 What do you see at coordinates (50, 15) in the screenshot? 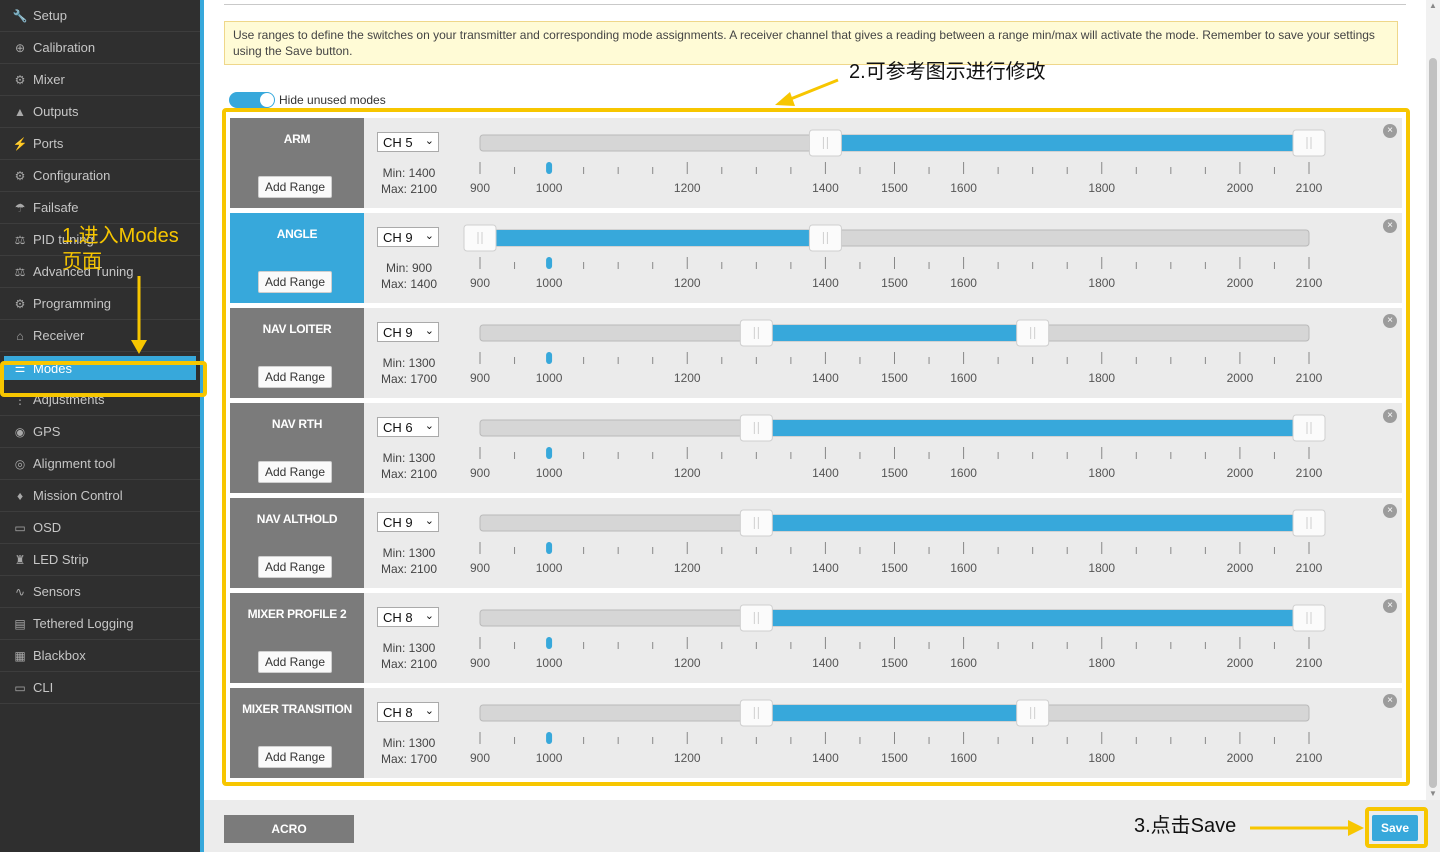
I see `sidebar-item-label: Setup` at bounding box center [50, 15].